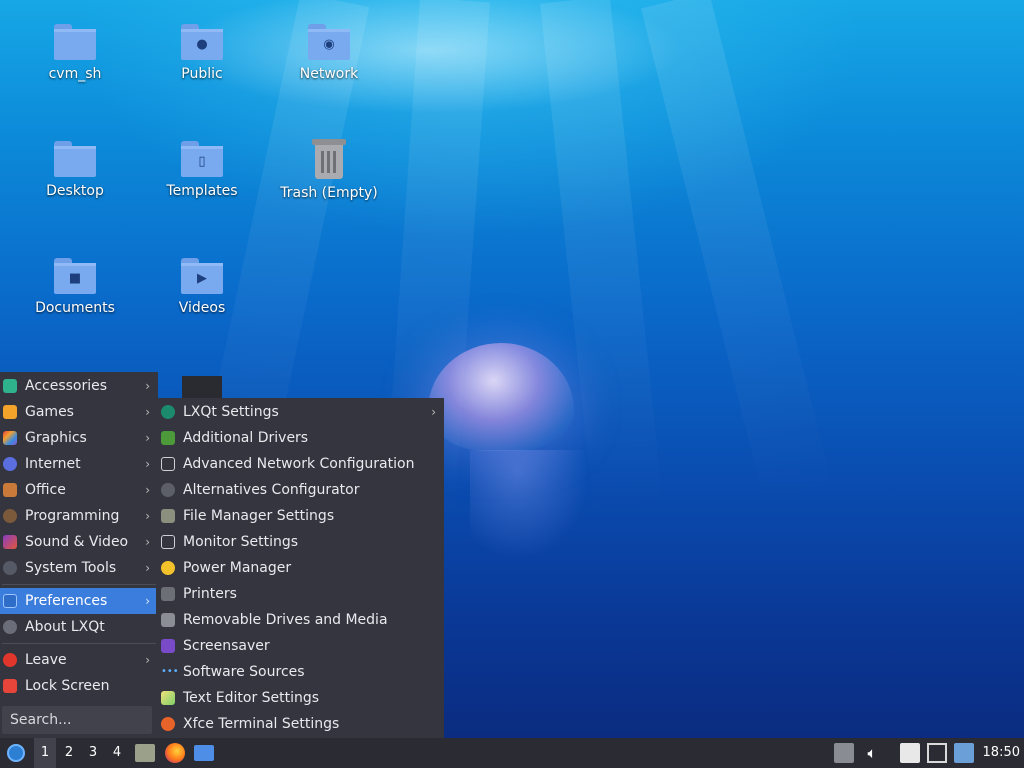  What do you see at coordinates (202, 278) in the screenshot?
I see `video-icon: ▶` at bounding box center [202, 278].